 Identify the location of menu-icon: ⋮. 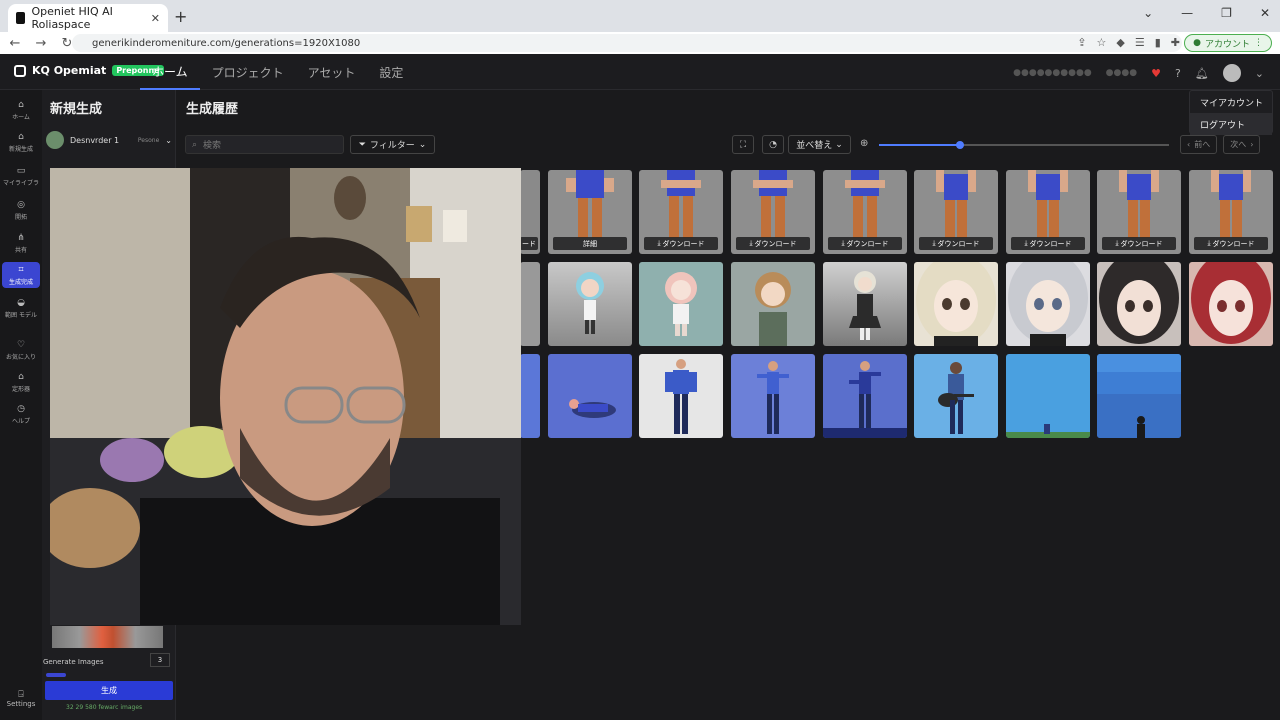
(1258, 43).